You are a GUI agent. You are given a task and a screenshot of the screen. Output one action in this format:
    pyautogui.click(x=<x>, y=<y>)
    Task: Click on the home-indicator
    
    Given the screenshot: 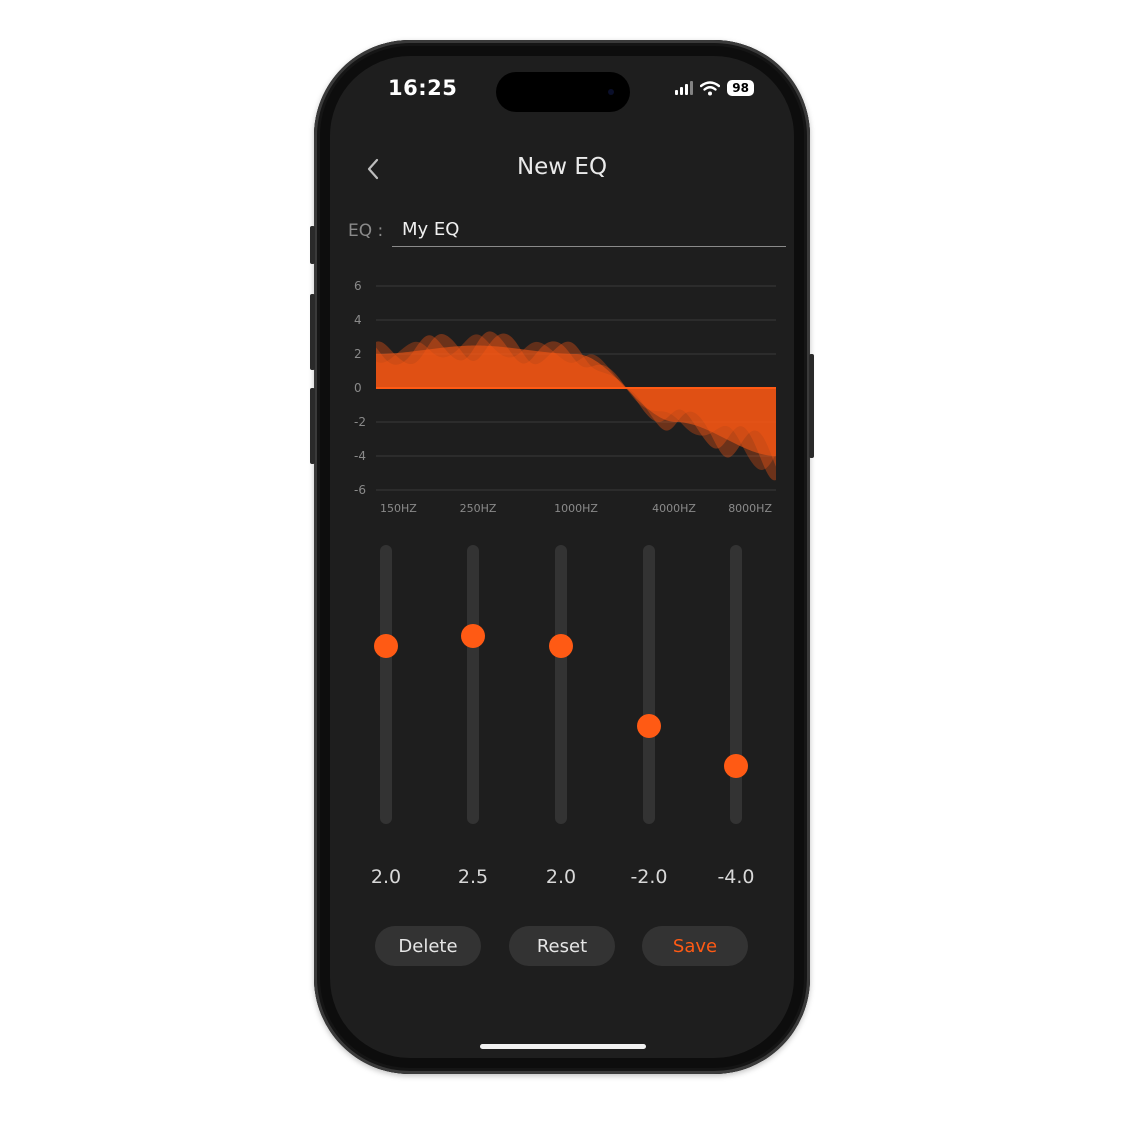 What is the action you would take?
    pyautogui.click(x=563, y=1046)
    